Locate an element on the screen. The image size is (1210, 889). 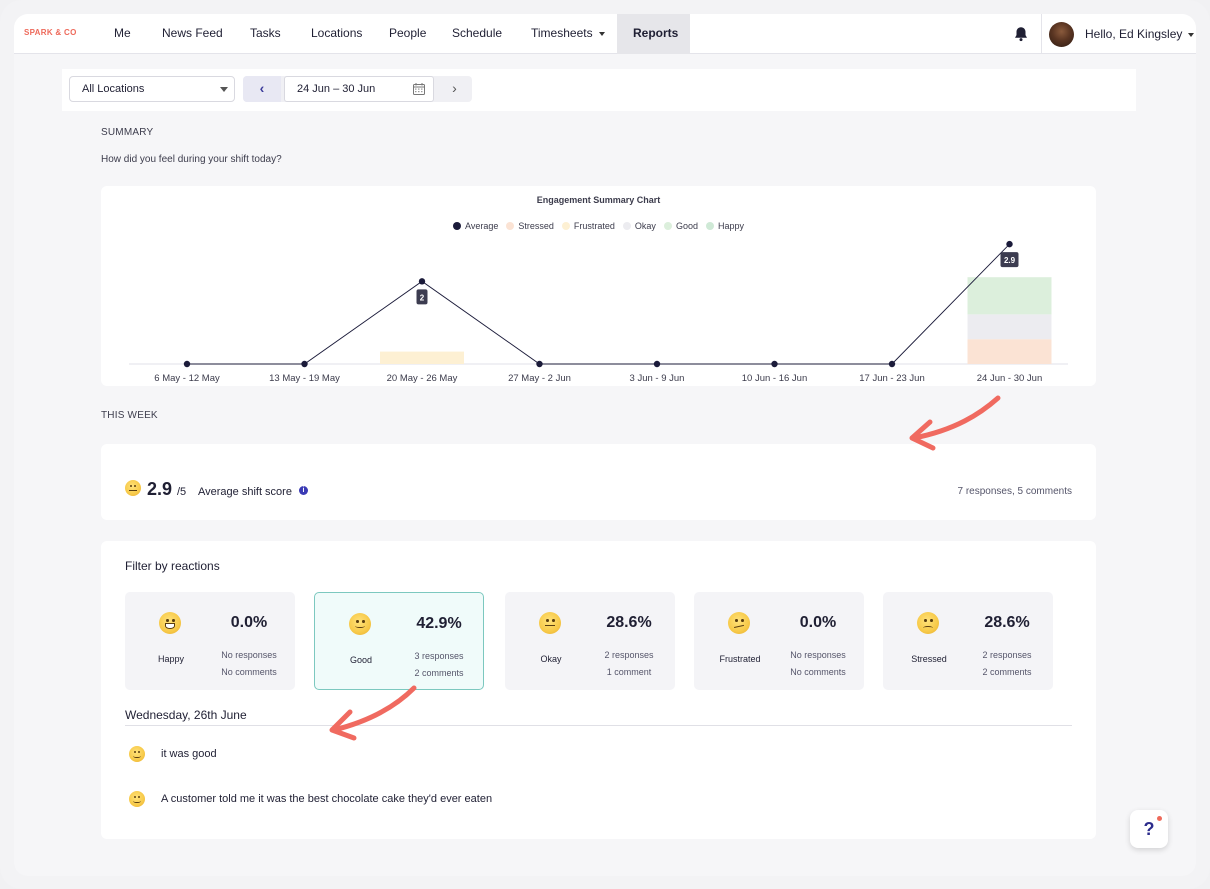
help-label: ? is located at coordinates (1149, 829).